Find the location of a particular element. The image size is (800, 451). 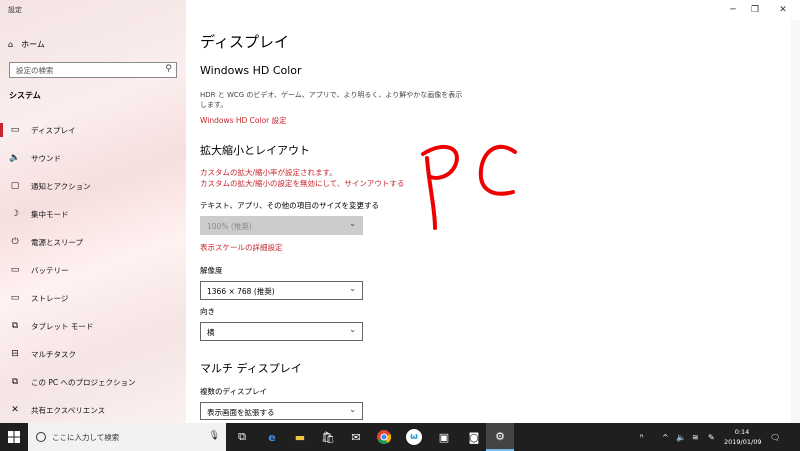

clock-time: 0:14 is located at coordinates (742, 432).